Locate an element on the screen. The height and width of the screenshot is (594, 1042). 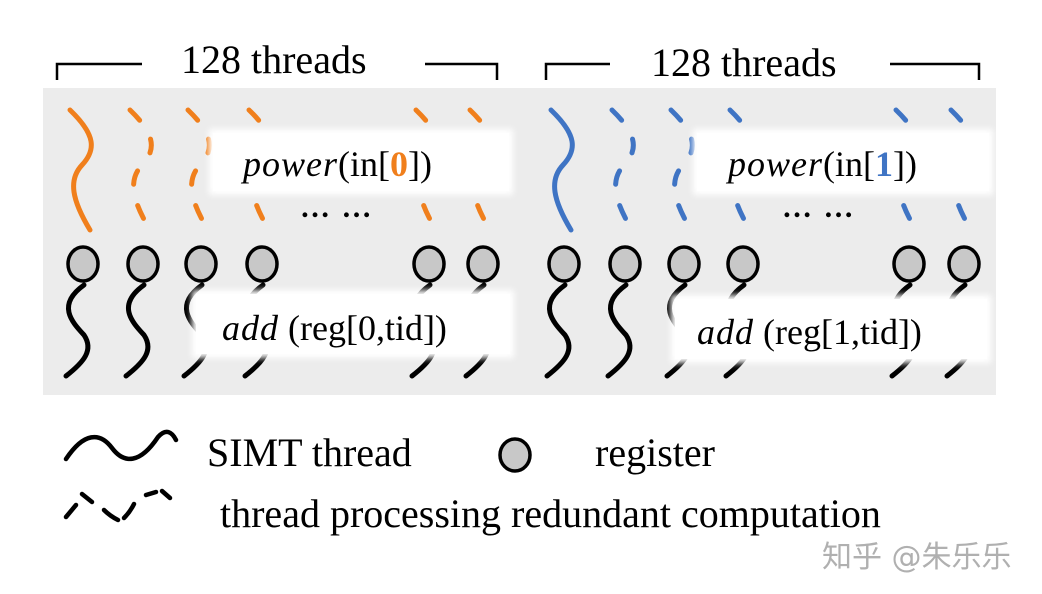
legend-simt-thread: SIMT thread is located at coordinates (309, 452).